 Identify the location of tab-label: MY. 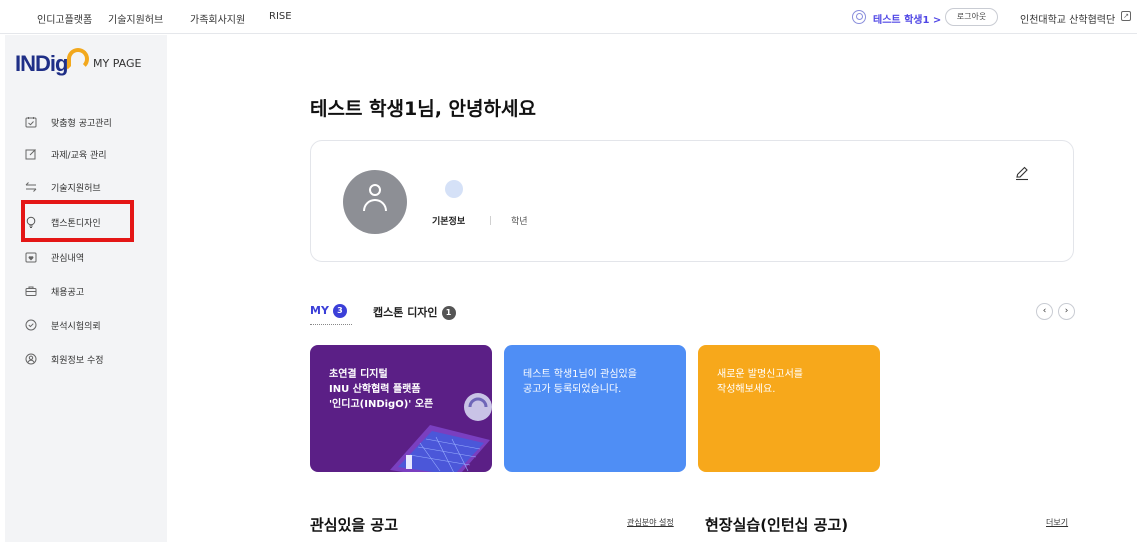
(319, 310).